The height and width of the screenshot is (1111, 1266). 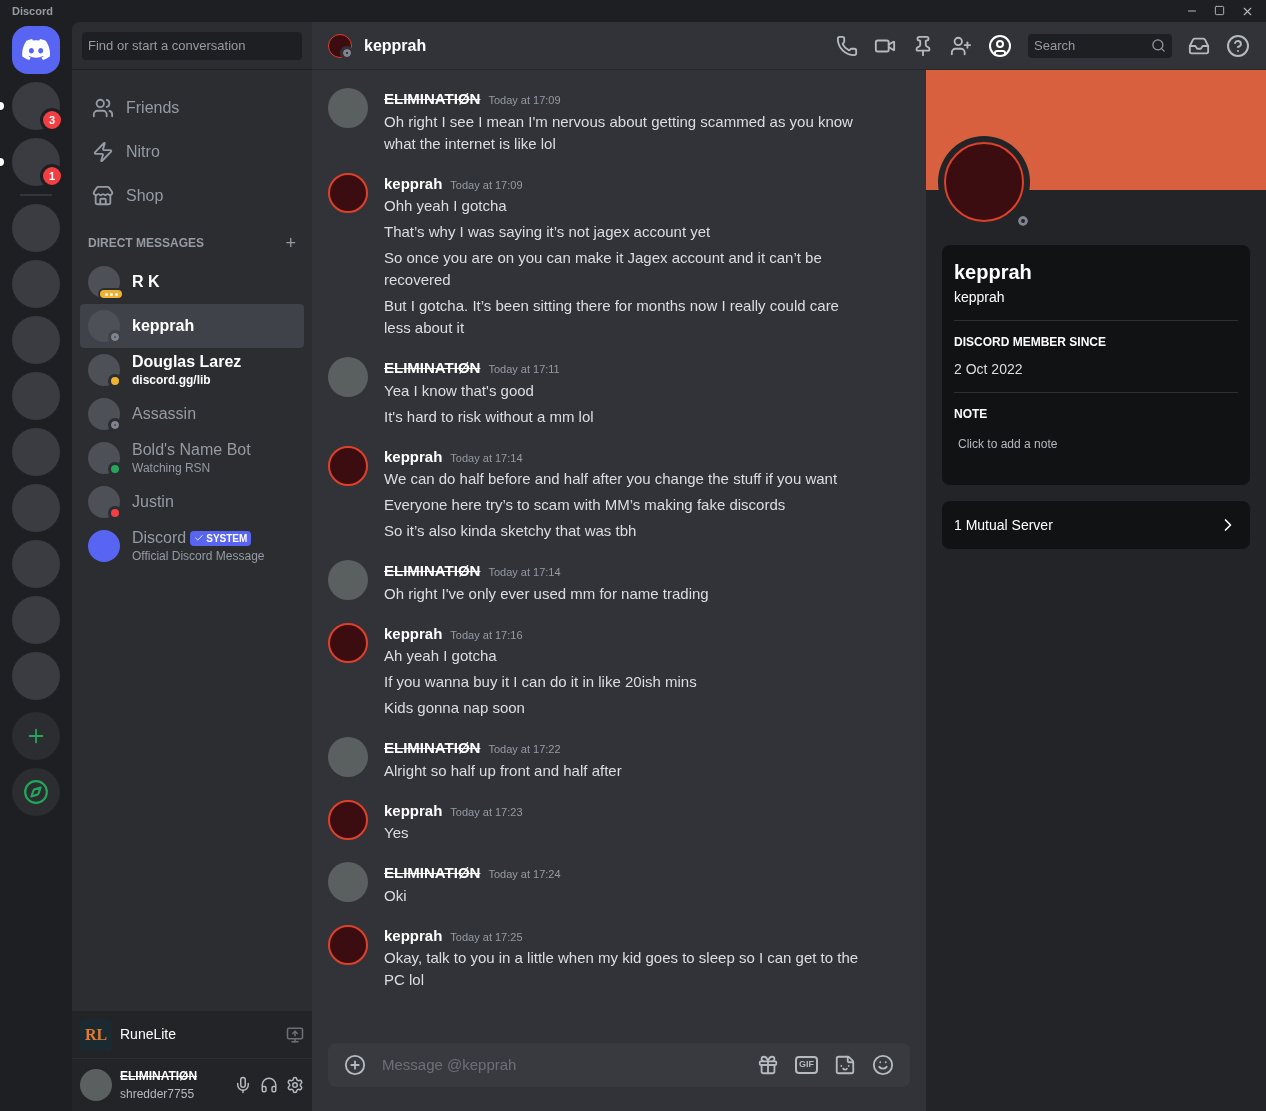 I want to click on friends-icon, so click(x=103, y=108).